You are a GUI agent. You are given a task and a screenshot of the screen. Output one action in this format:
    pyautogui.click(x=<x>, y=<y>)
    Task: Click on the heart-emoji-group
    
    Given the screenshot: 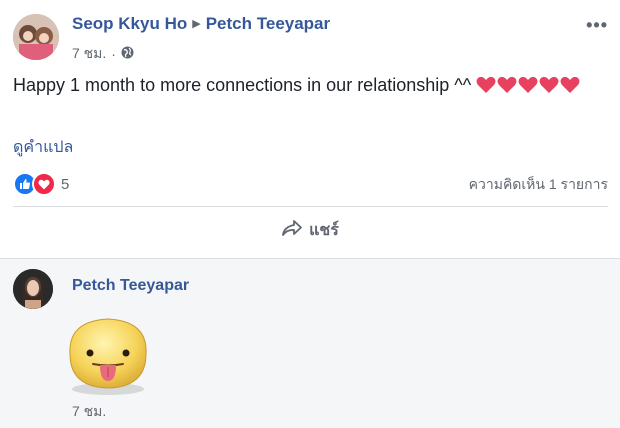 What is the action you would take?
    pyautogui.click(x=528, y=85)
    